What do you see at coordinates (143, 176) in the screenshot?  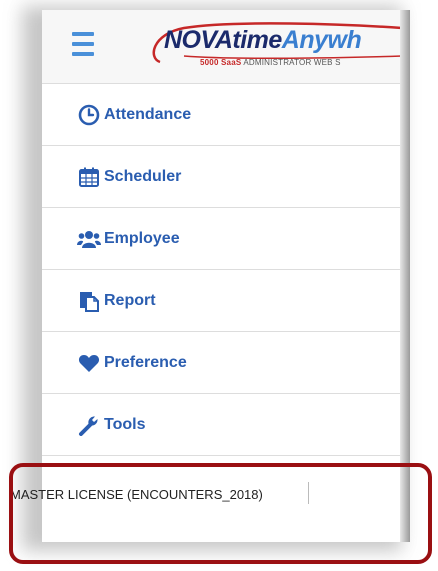 I see `menu-label-scheduler: Scheduler` at bounding box center [143, 176].